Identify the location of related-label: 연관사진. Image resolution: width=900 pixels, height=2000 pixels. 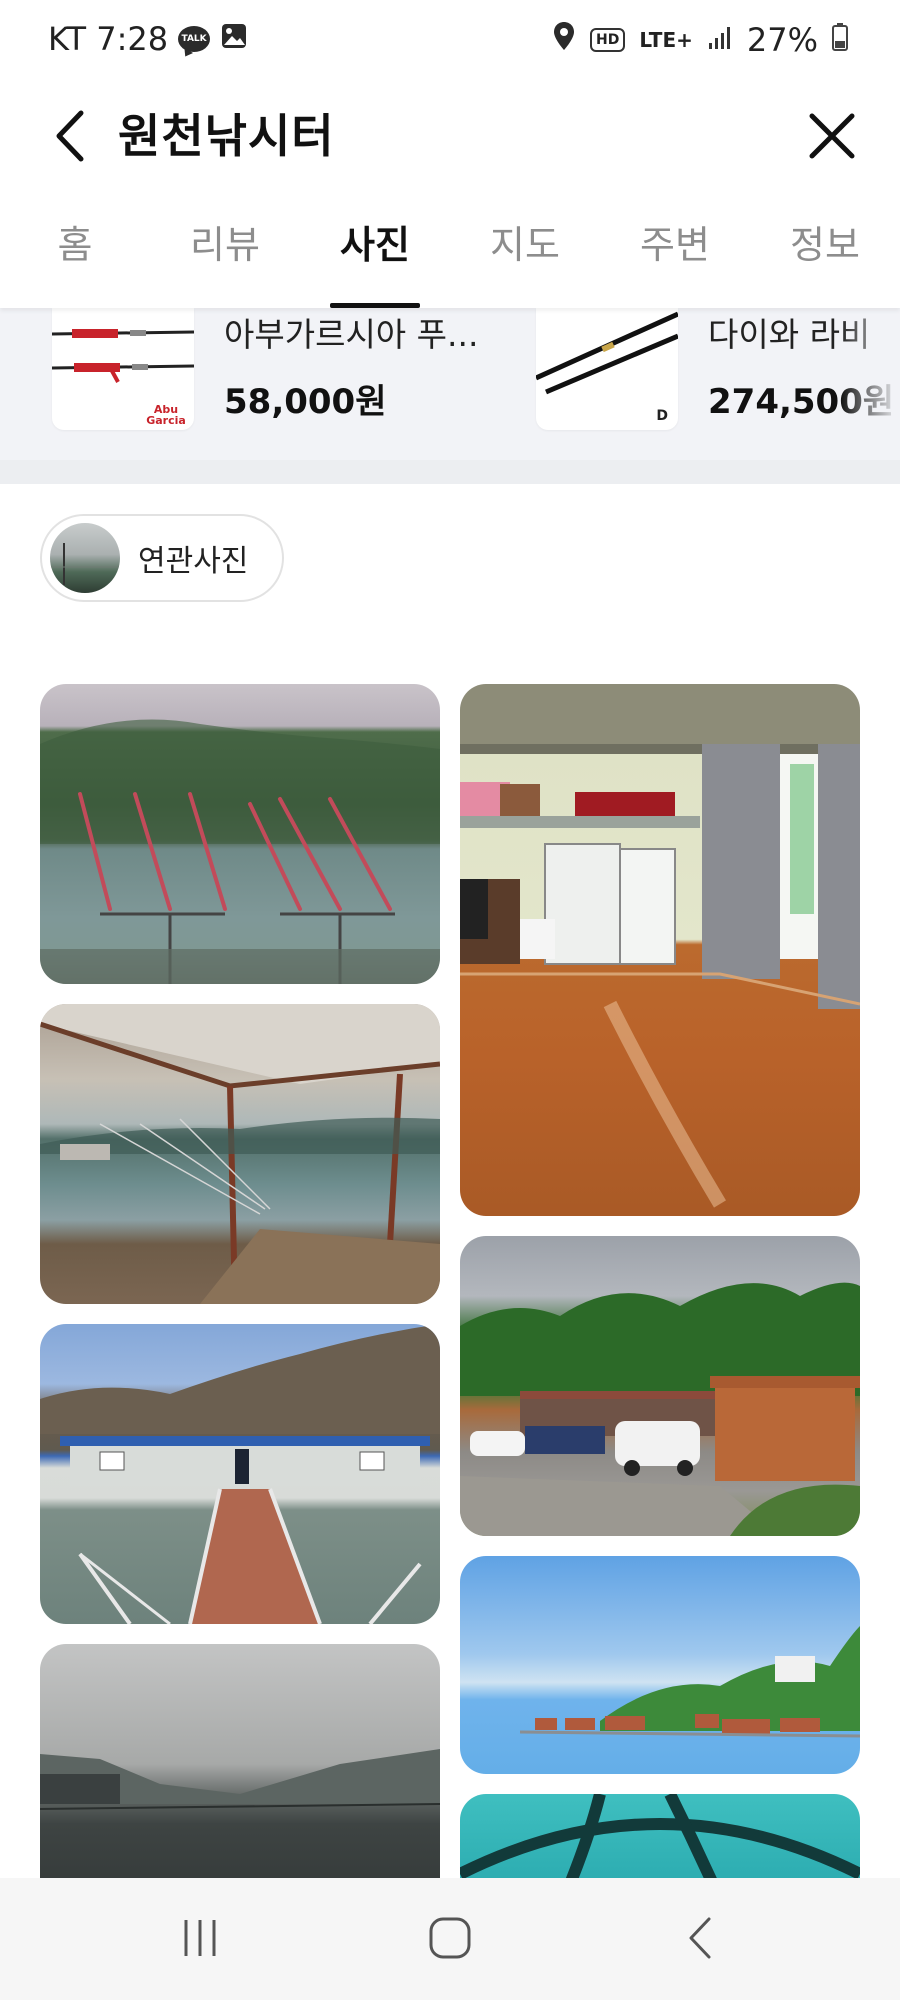
(193, 561).